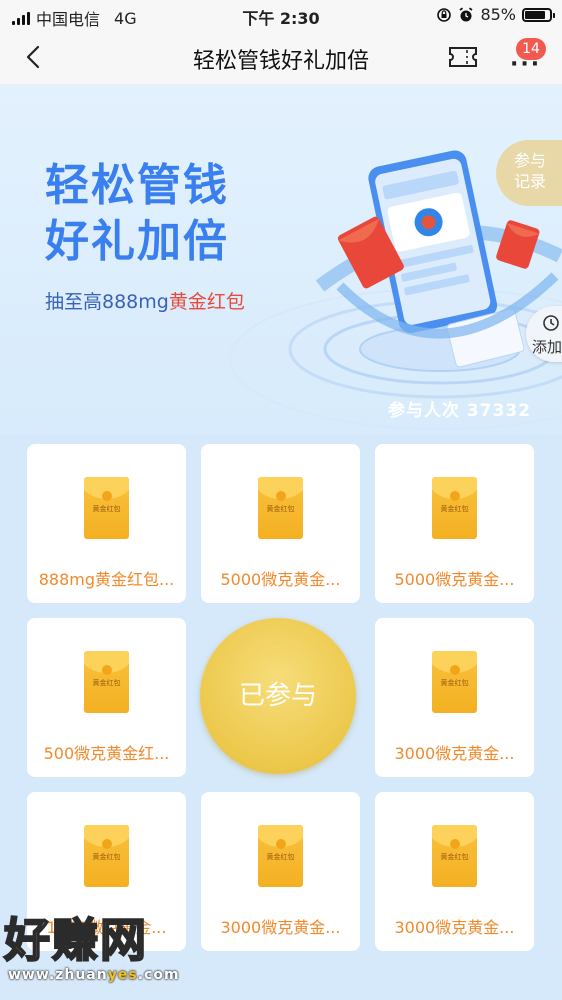 The width and height of the screenshot is (562, 1000). I want to click on subtitle-prefix: 抽至高888mg, so click(107, 302).